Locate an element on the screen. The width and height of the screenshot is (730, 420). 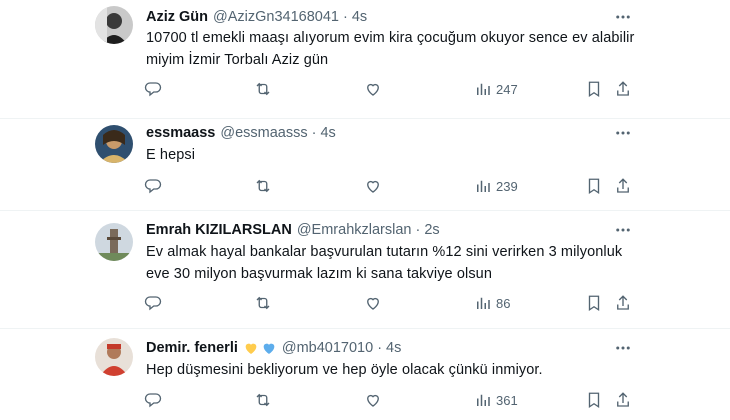
tweet-header: essmaass @essmaasss · 4s is located at coordinates (241, 133).